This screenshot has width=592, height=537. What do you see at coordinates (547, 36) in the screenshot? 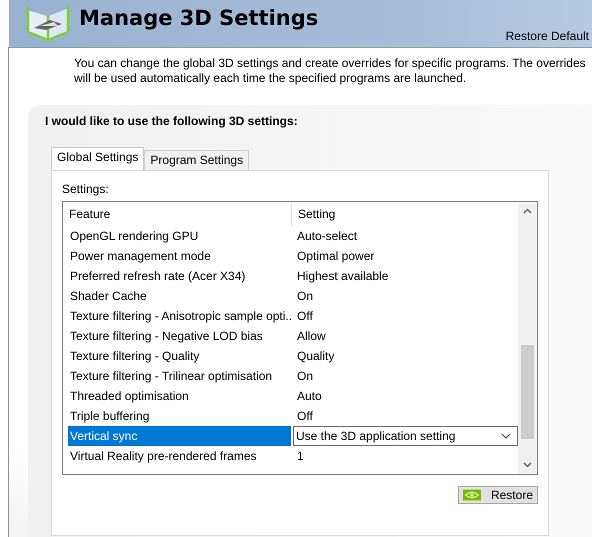
I see `restore-defaults-link: Restore Default` at bounding box center [547, 36].